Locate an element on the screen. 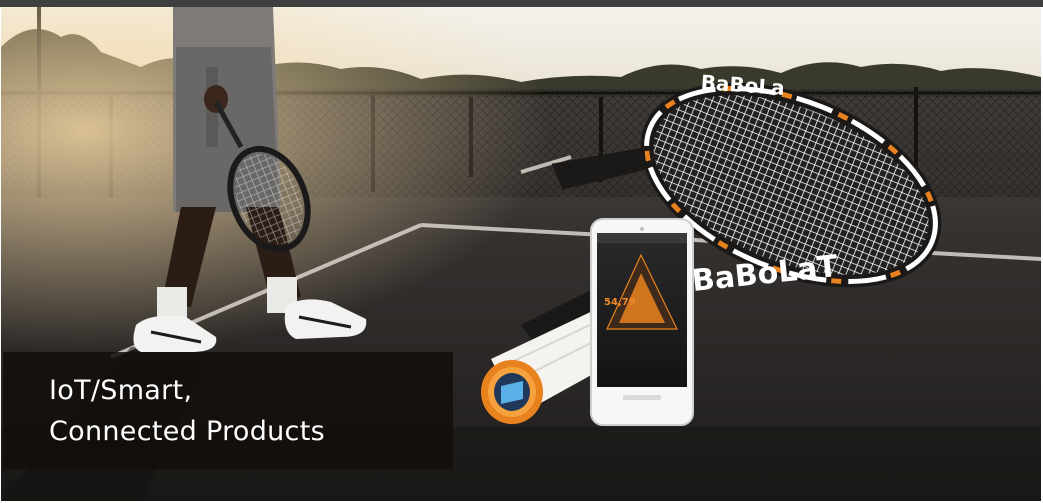 The height and width of the screenshot is (503, 1043). phone-reading: 54,79 is located at coordinates (620, 302).